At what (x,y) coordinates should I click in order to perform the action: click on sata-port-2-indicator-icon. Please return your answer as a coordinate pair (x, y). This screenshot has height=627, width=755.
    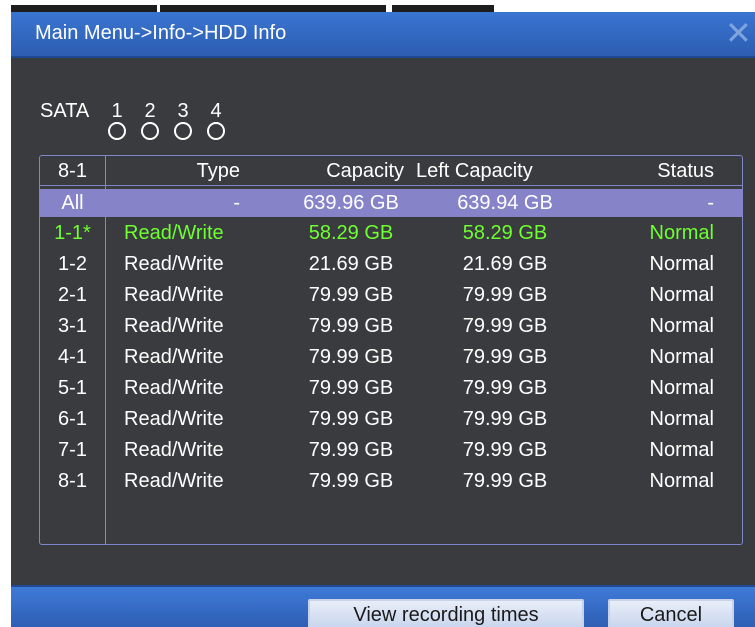
    Looking at the image, I should click on (150, 131).